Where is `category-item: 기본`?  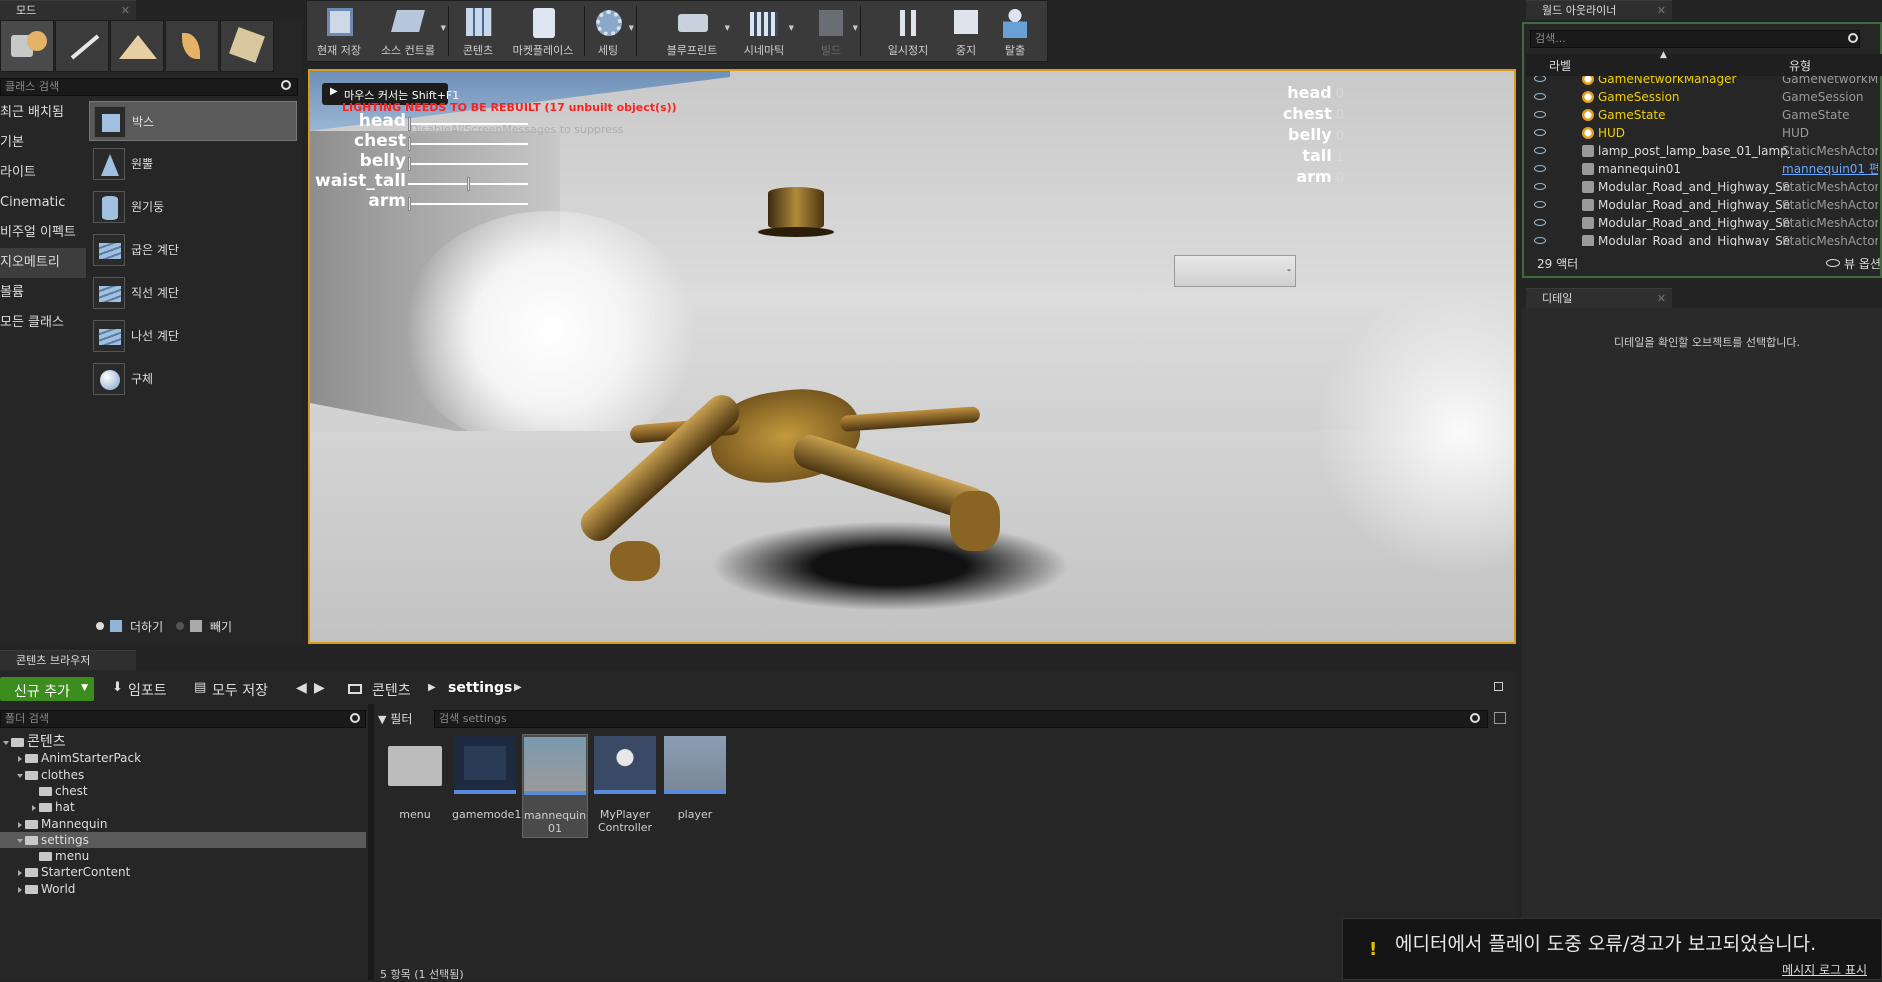
category-item: 기본 is located at coordinates (43, 143).